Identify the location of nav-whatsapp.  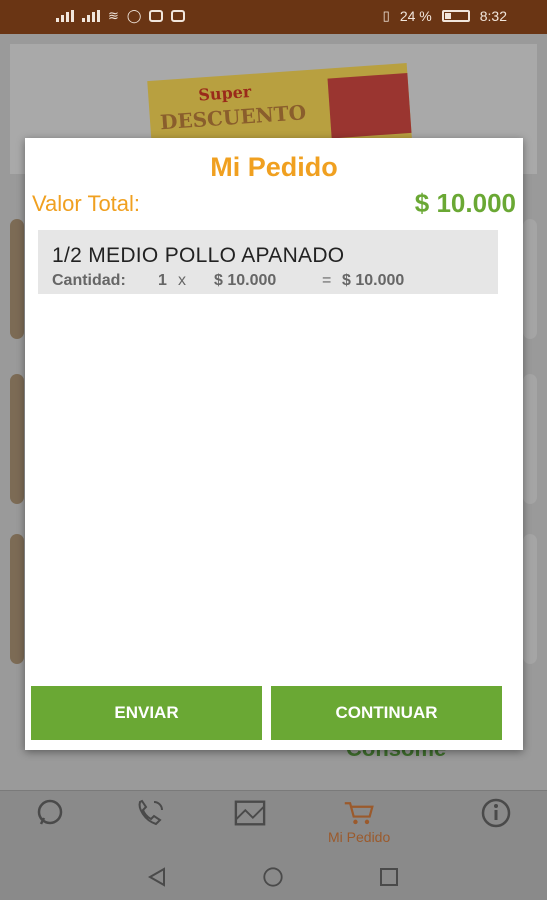
(50, 813).